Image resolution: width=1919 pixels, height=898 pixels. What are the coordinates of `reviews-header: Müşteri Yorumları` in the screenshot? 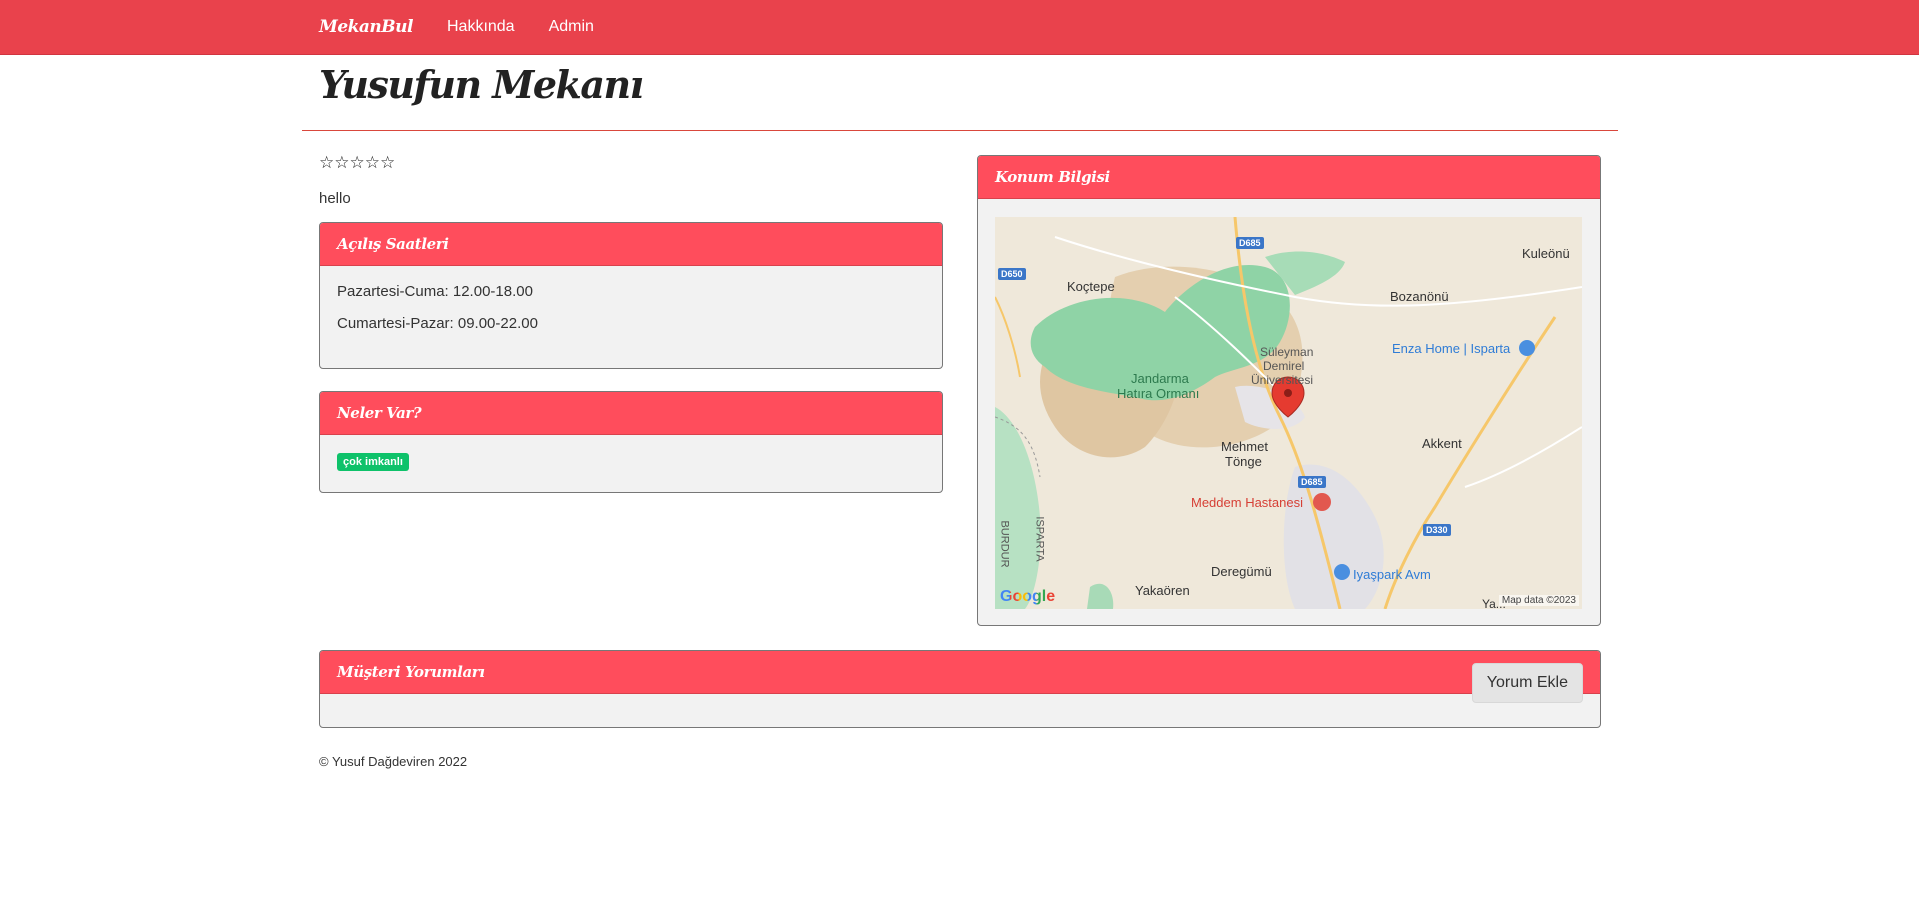 It's located at (960, 672).